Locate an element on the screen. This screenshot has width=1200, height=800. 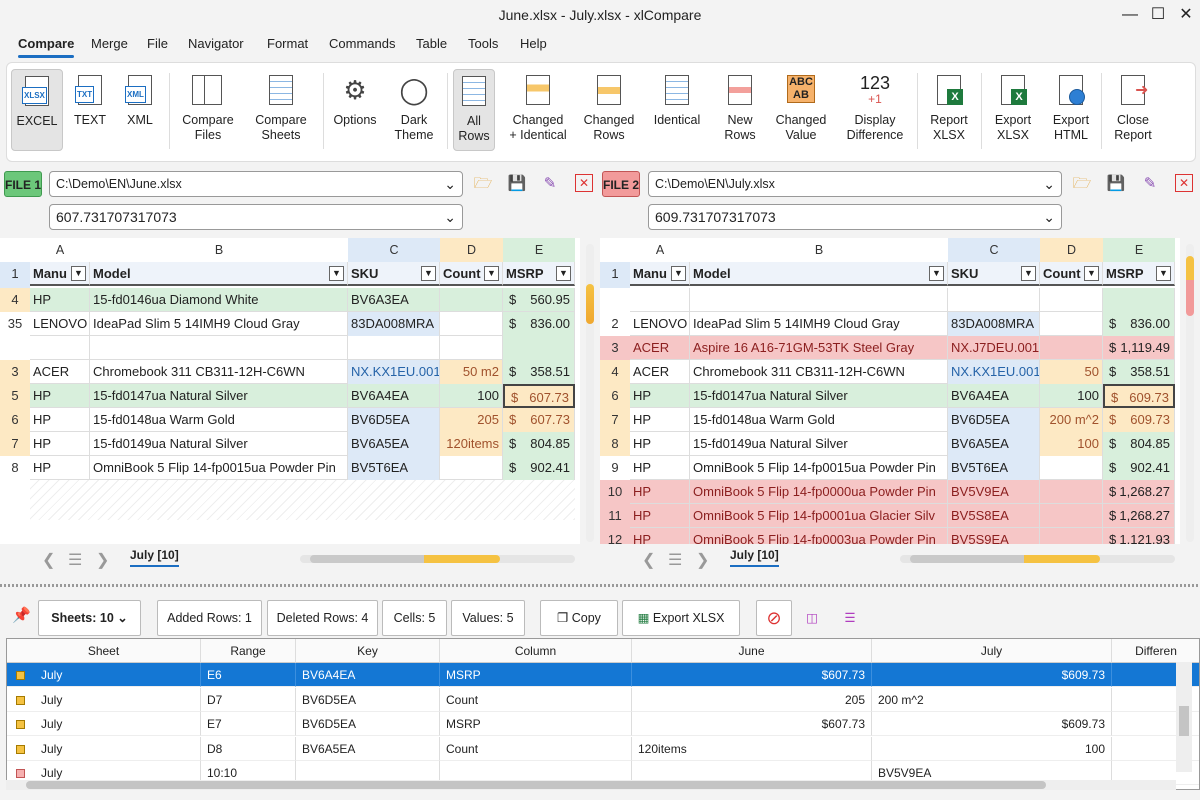
results-vertical-scrollbar is located at coordinates (1184, 717).